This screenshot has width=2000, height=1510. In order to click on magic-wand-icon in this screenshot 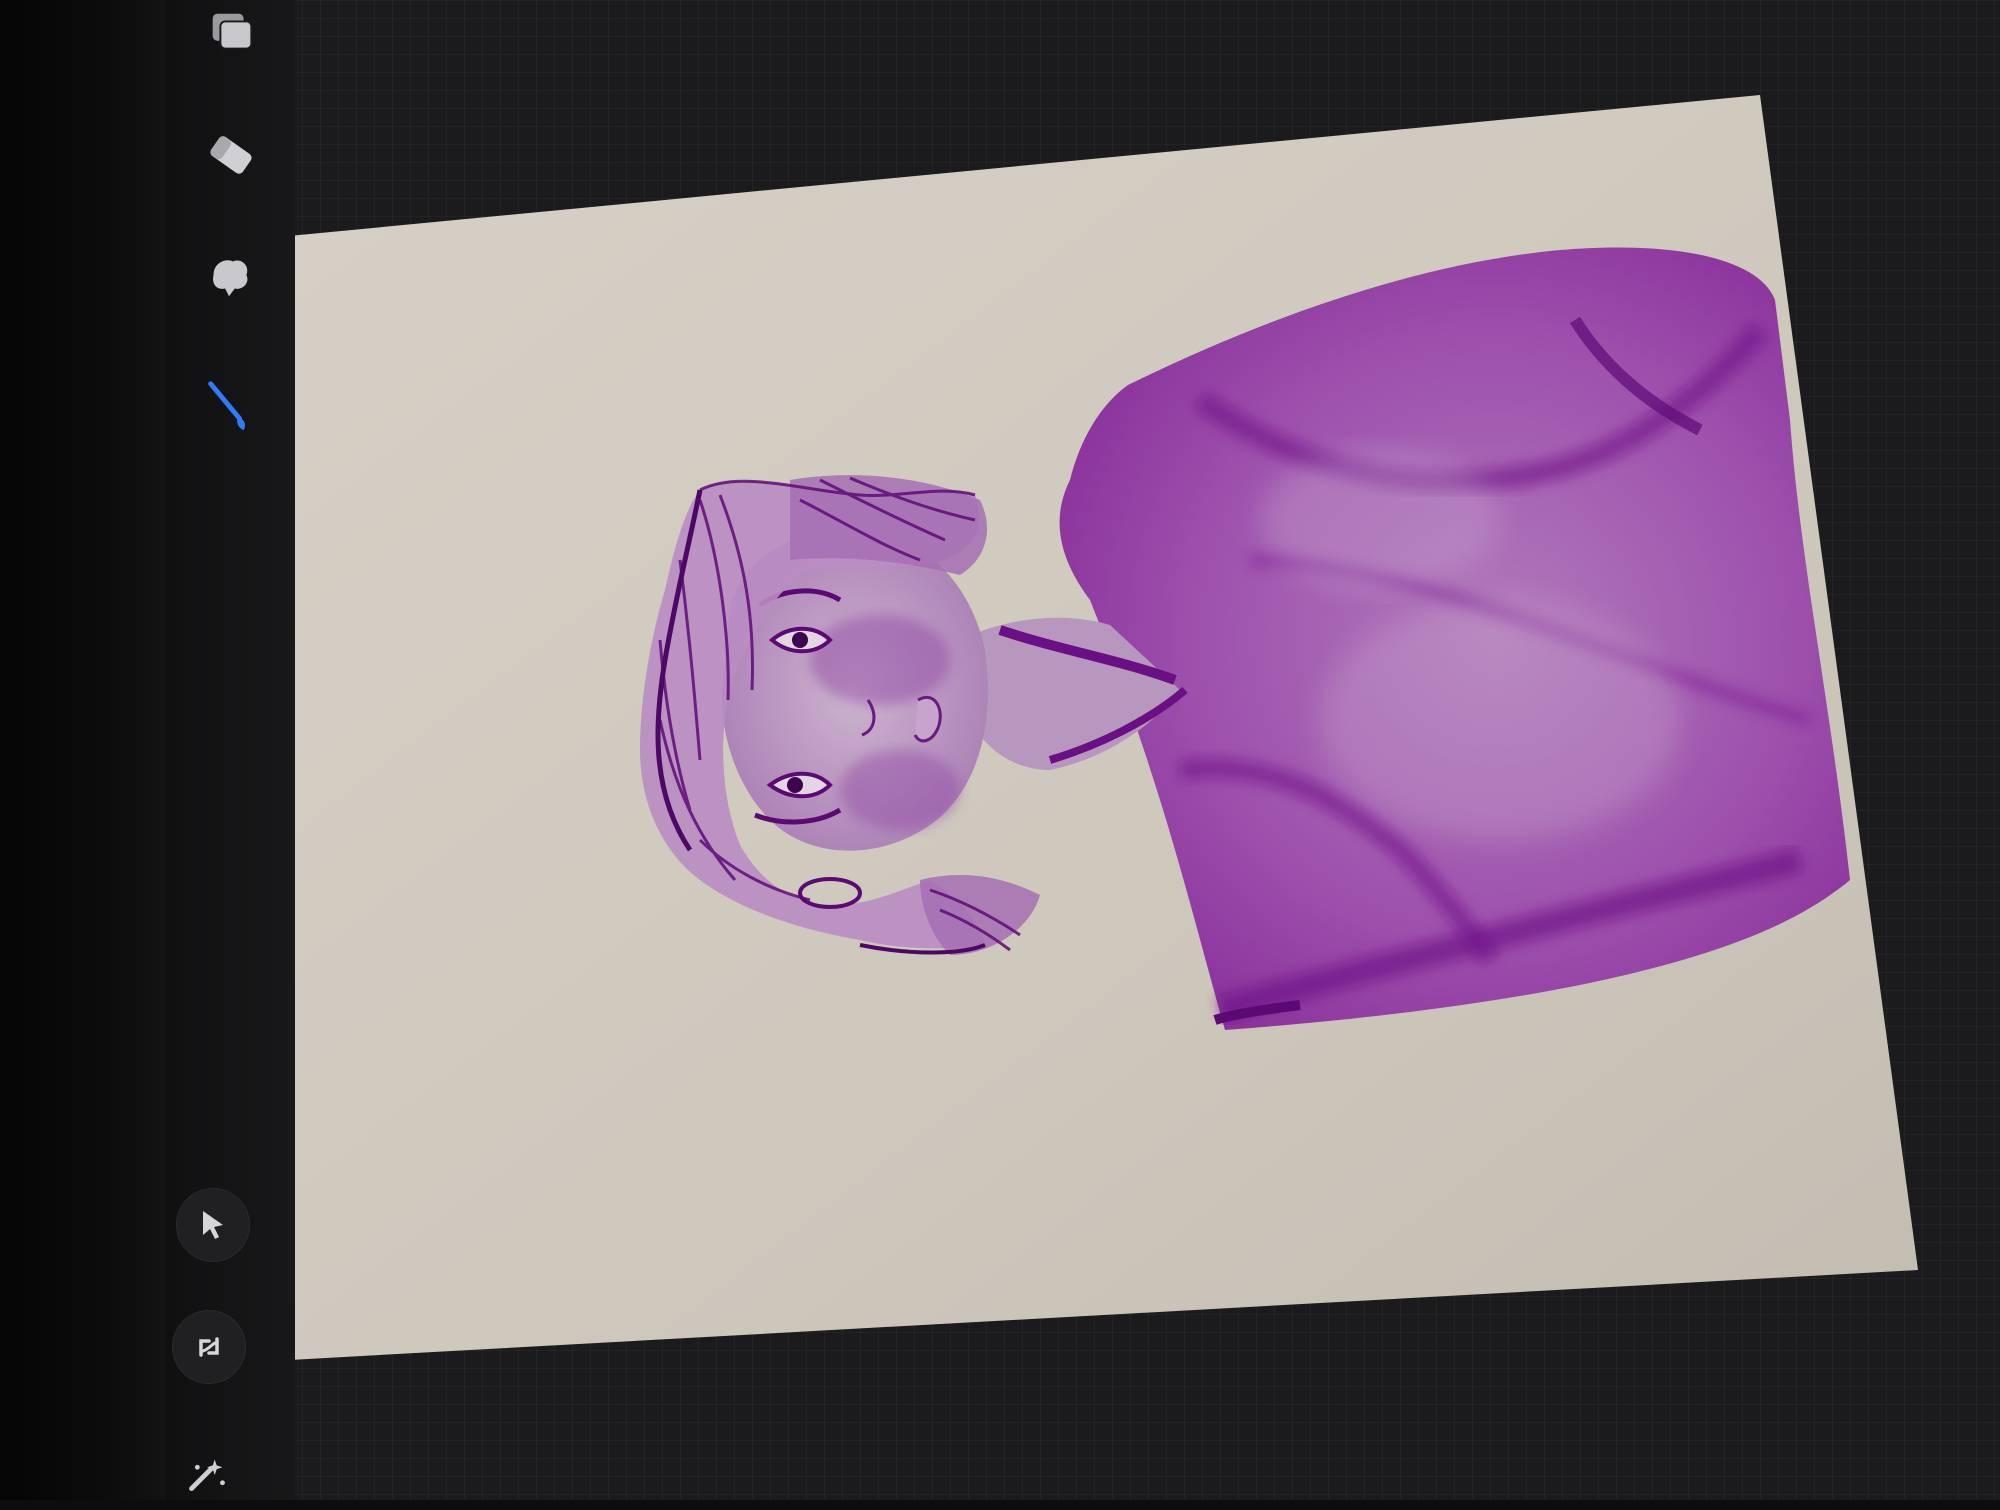, I will do `click(207, 1475)`.